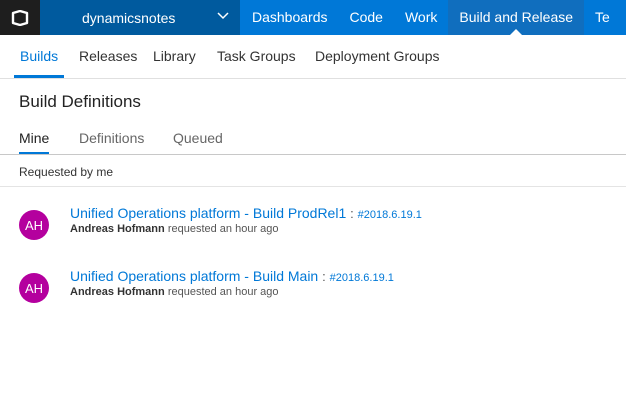 This screenshot has width=626, height=417. What do you see at coordinates (34, 138) in the screenshot?
I see `tab-mine-label: Mine` at bounding box center [34, 138].